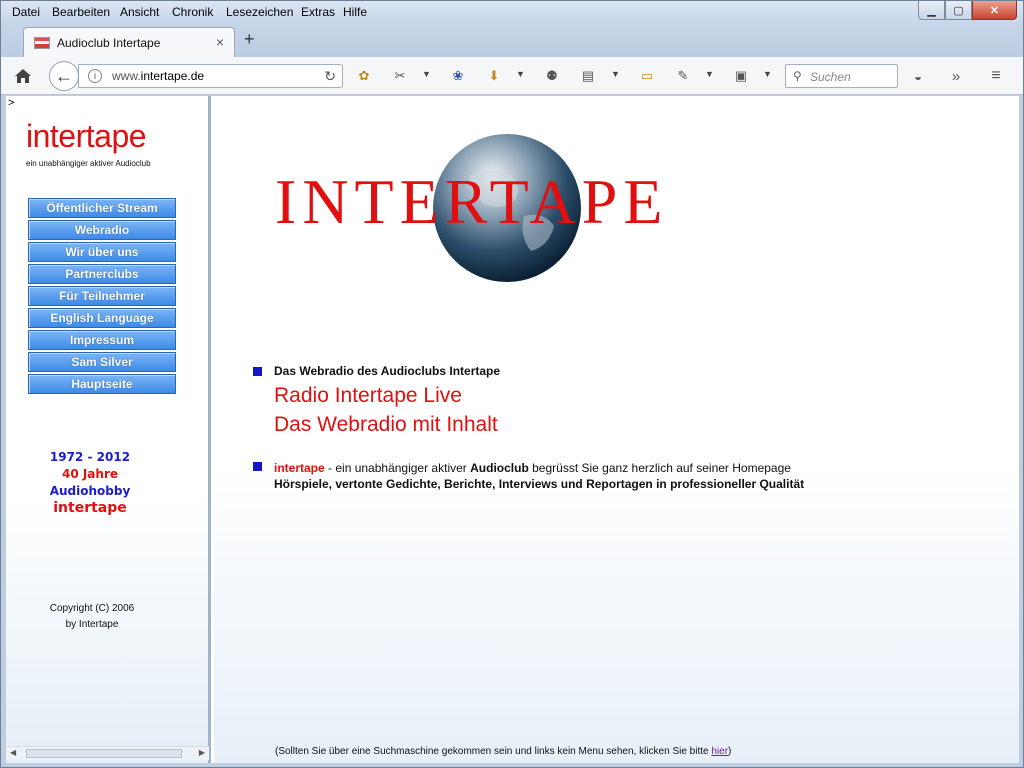  What do you see at coordinates (996, 76) in the screenshot?
I see `hamburger-menu-icon: ≡` at bounding box center [996, 76].